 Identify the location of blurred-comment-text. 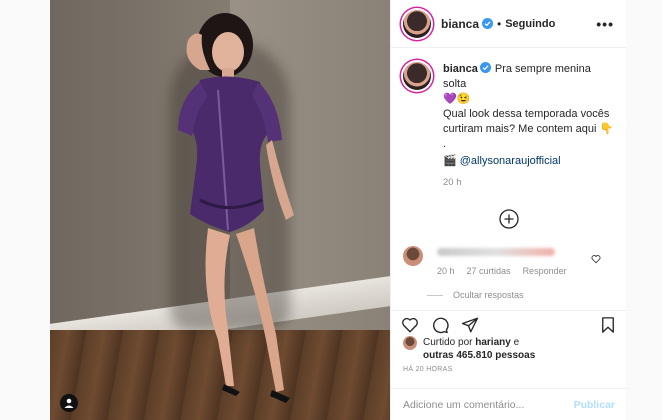
(496, 252).